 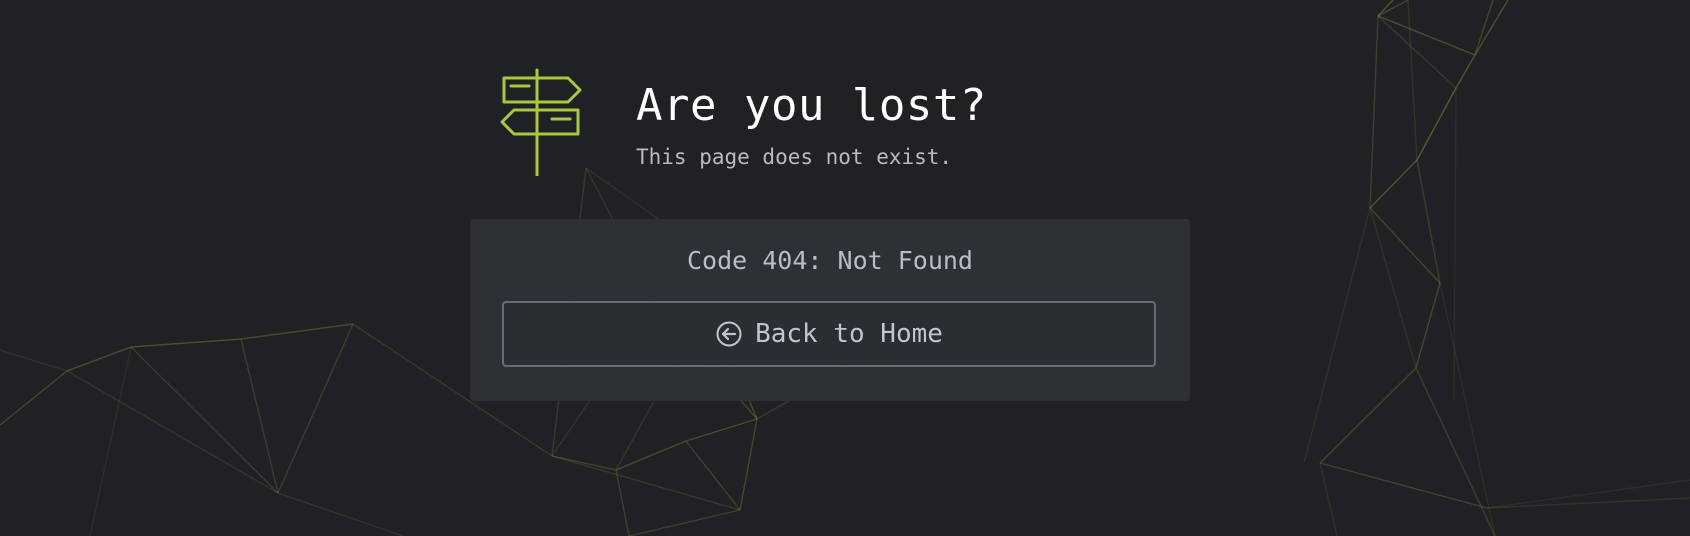 I want to click on back-to-home-button: Back to Home, so click(x=829, y=334).